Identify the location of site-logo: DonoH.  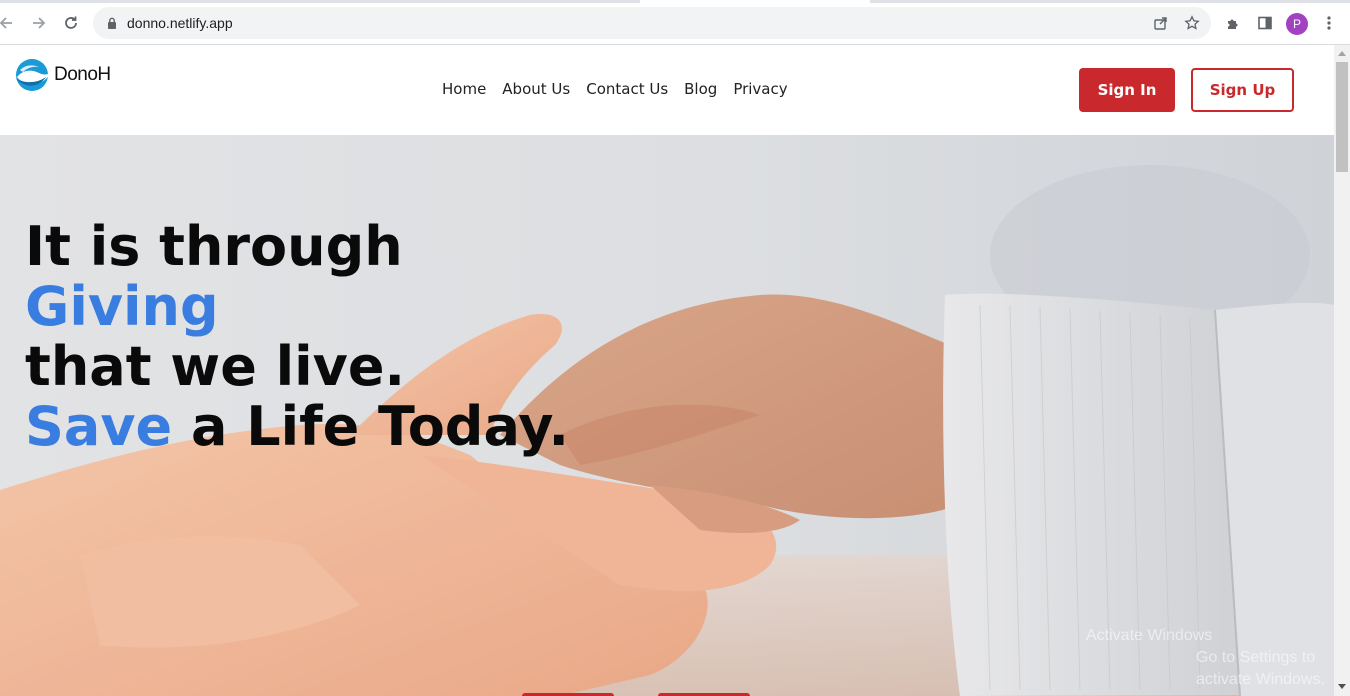
(62, 75).